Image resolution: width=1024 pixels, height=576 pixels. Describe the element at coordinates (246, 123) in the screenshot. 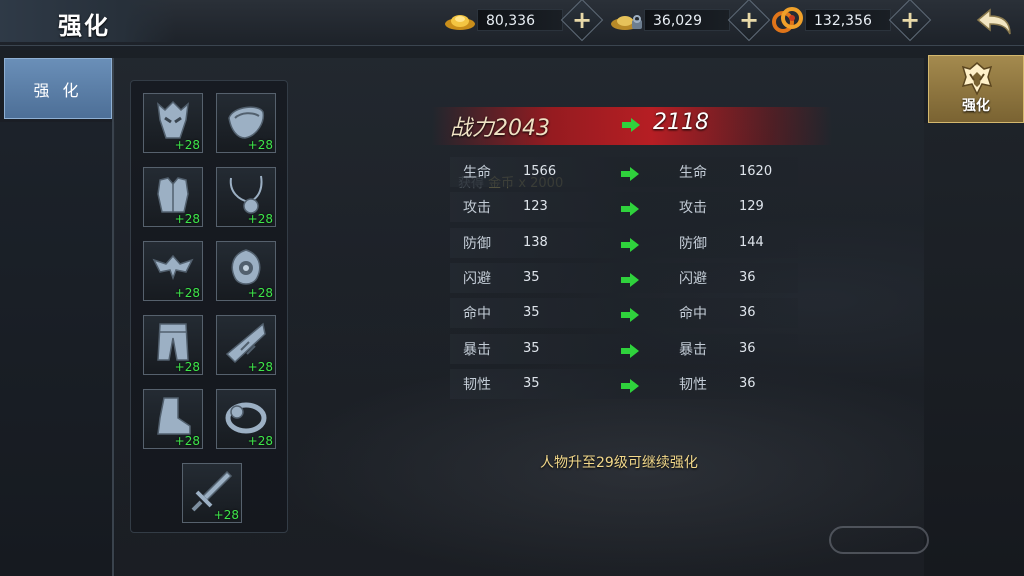

I see `equip-slot-shoulder: +28` at that location.